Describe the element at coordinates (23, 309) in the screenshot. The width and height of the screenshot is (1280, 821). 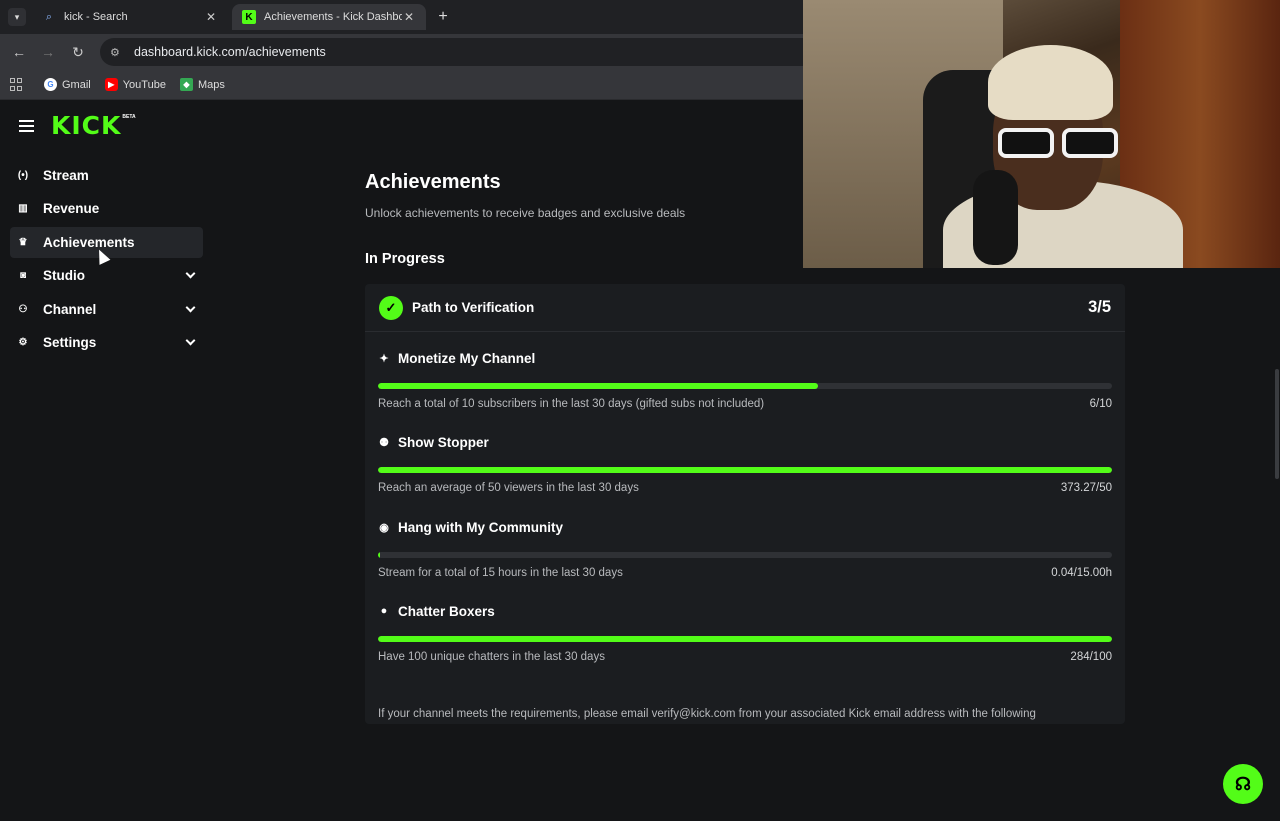
I see `users-icon: ⚇` at that location.